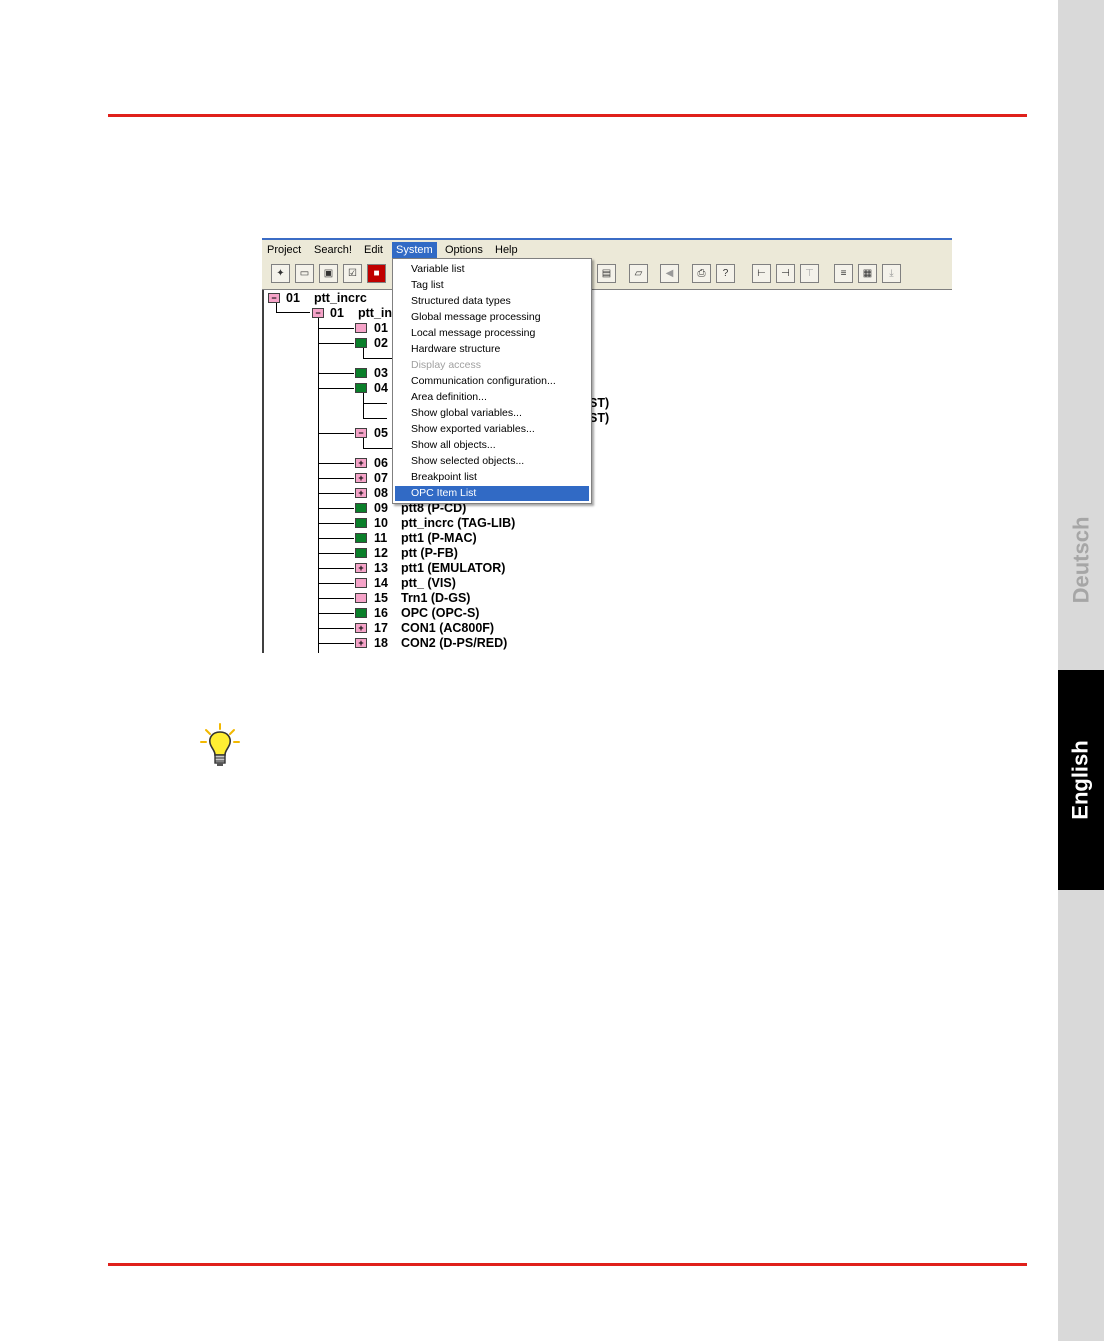 Image resolution: width=1104 pixels, height=1341 pixels. What do you see at coordinates (381, 493) in the screenshot?
I see `tree-row-number: 08` at bounding box center [381, 493].